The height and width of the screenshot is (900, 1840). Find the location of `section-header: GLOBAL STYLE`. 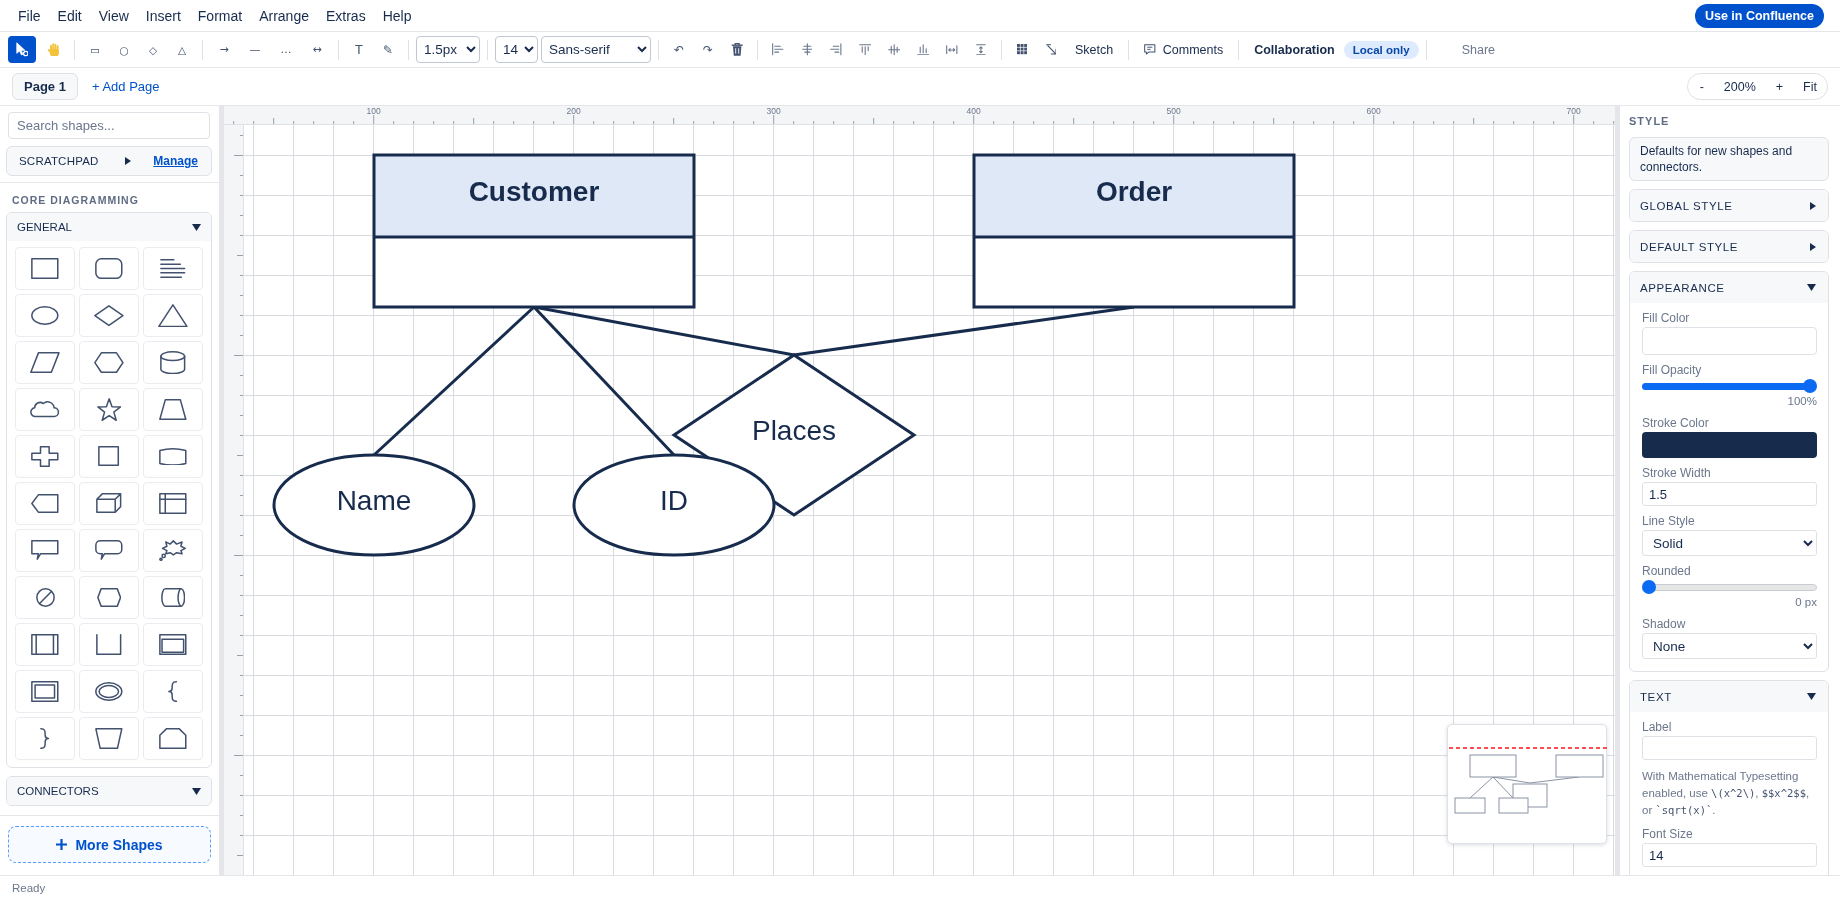

section-header: GLOBAL STYLE is located at coordinates (1729, 205).